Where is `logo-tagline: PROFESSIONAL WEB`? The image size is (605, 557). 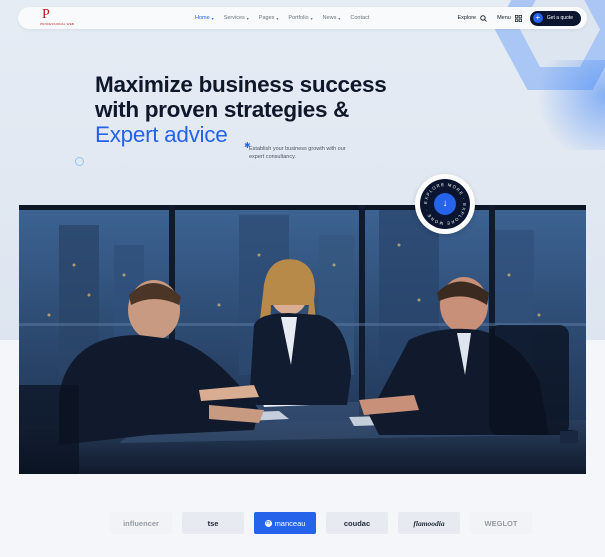 logo-tagline: PROFESSIONAL WEB is located at coordinates (57, 24).